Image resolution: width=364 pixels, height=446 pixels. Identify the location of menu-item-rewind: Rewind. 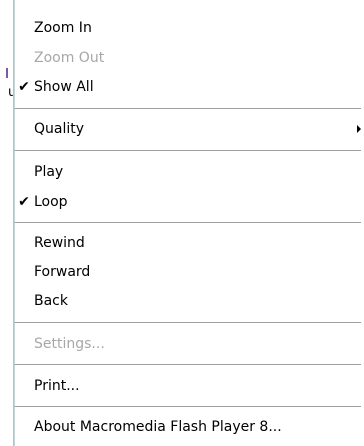
(187, 243).